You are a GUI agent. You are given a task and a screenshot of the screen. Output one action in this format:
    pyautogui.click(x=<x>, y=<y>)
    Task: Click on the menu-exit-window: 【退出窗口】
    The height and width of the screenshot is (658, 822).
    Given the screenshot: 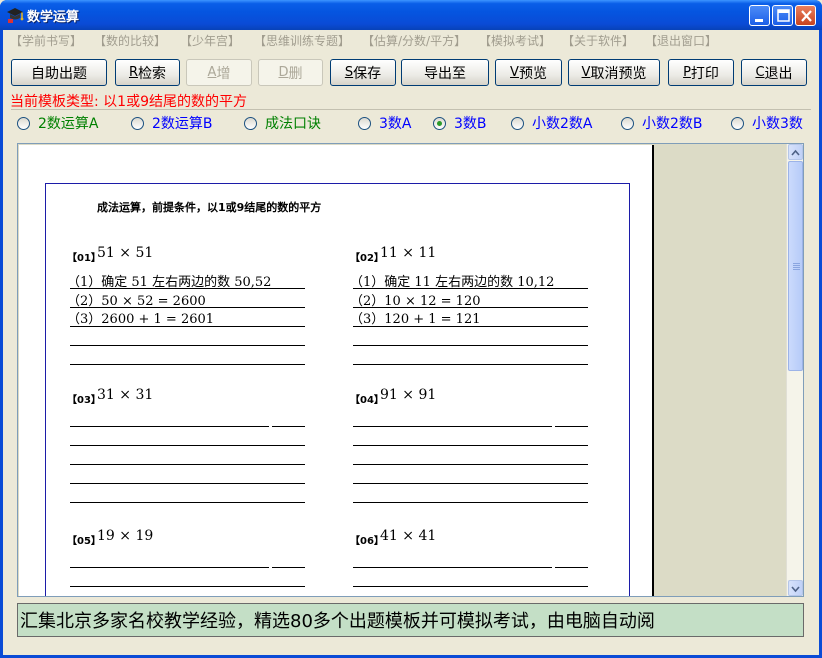 What is the action you would take?
    pyautogui.click(x=681, y=40)
    